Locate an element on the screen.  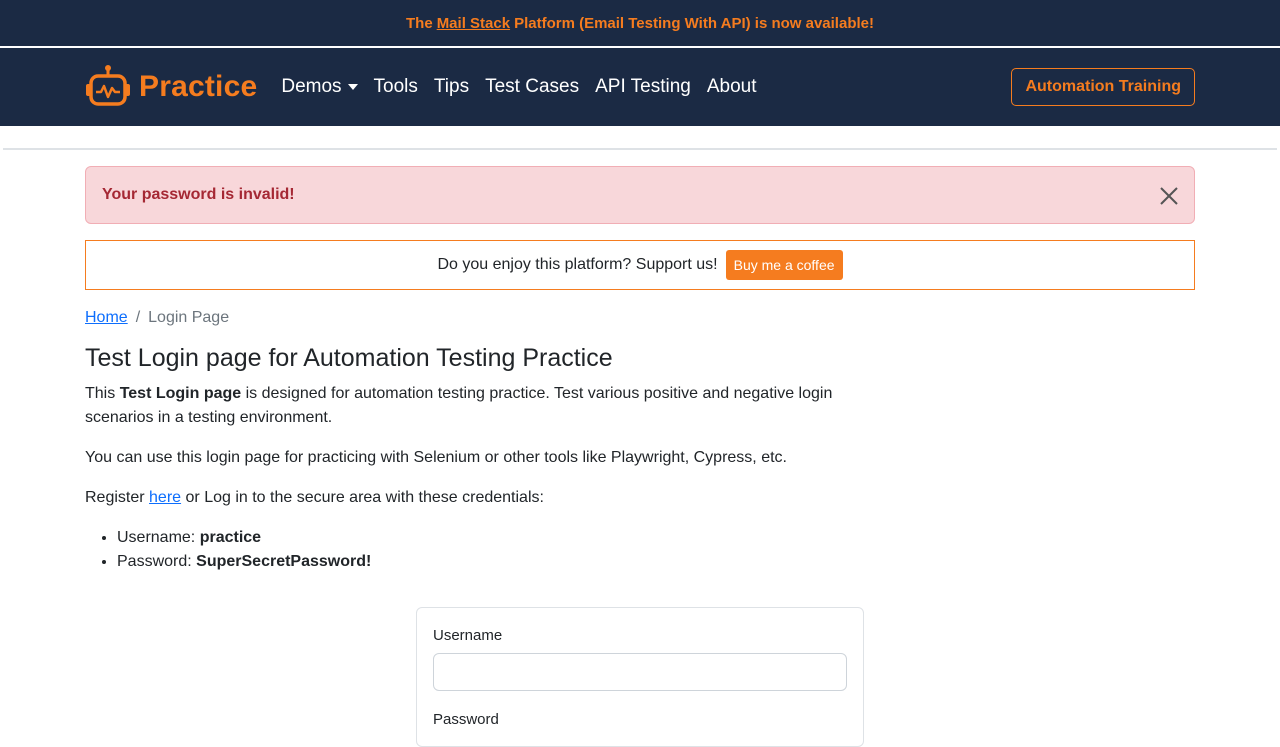
intro-prefix: This is located at coordinates (100, 393).